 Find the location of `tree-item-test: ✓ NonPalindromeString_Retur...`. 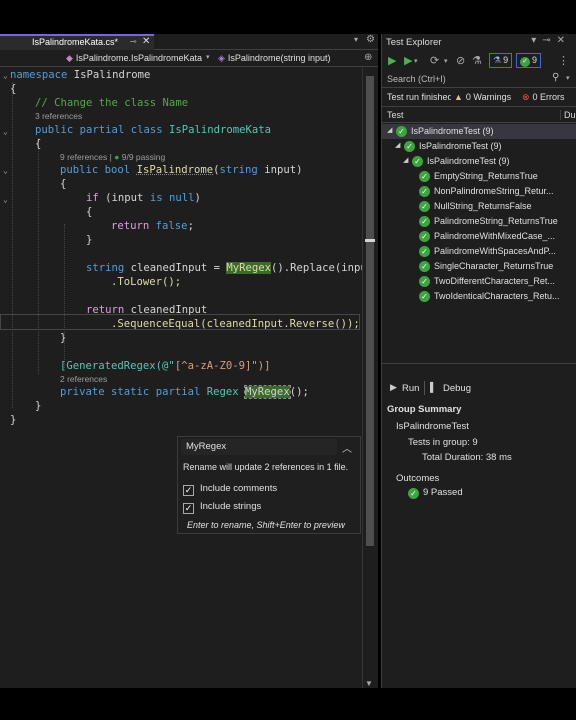

tree-item-test: ✓ NonPalindromeString_Retur... is located at coordinates (479, 191).